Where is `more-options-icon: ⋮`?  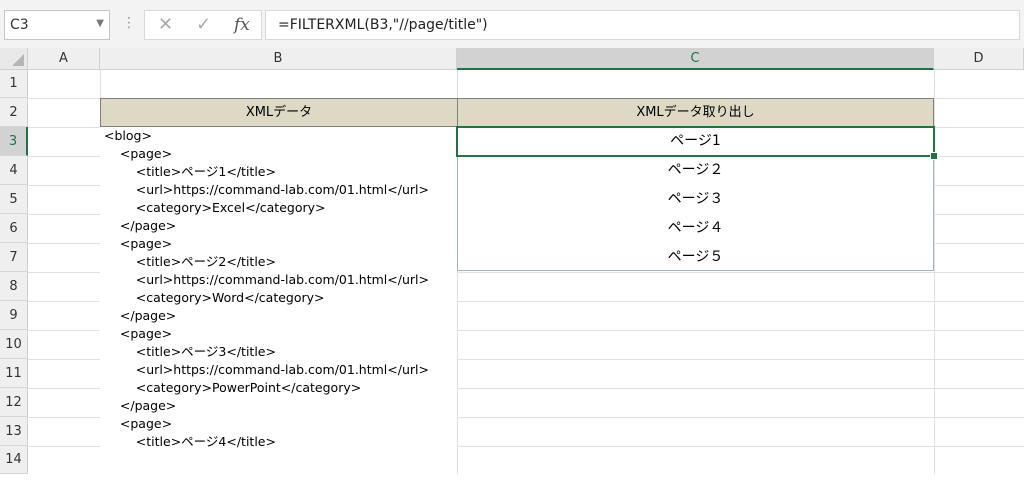
more-options-icon: ⋮ is located at coordinates (129, 23).